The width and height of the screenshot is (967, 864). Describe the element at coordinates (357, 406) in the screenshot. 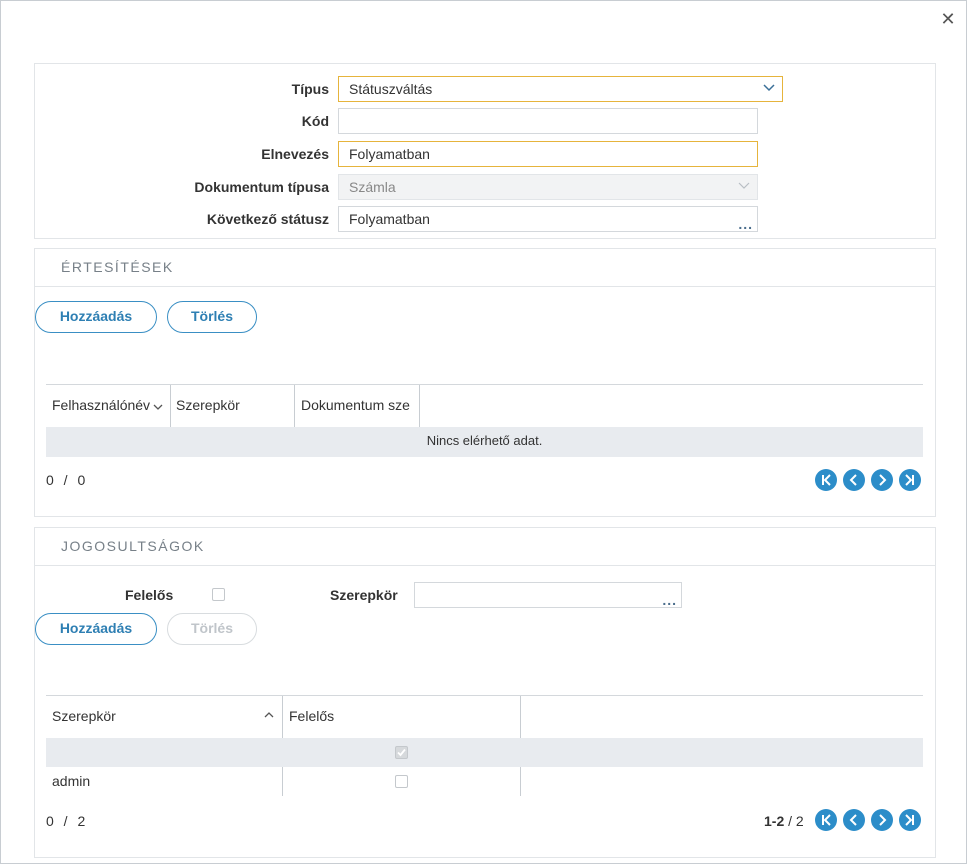

I see `column-document: Dokumentum sze` at that location.